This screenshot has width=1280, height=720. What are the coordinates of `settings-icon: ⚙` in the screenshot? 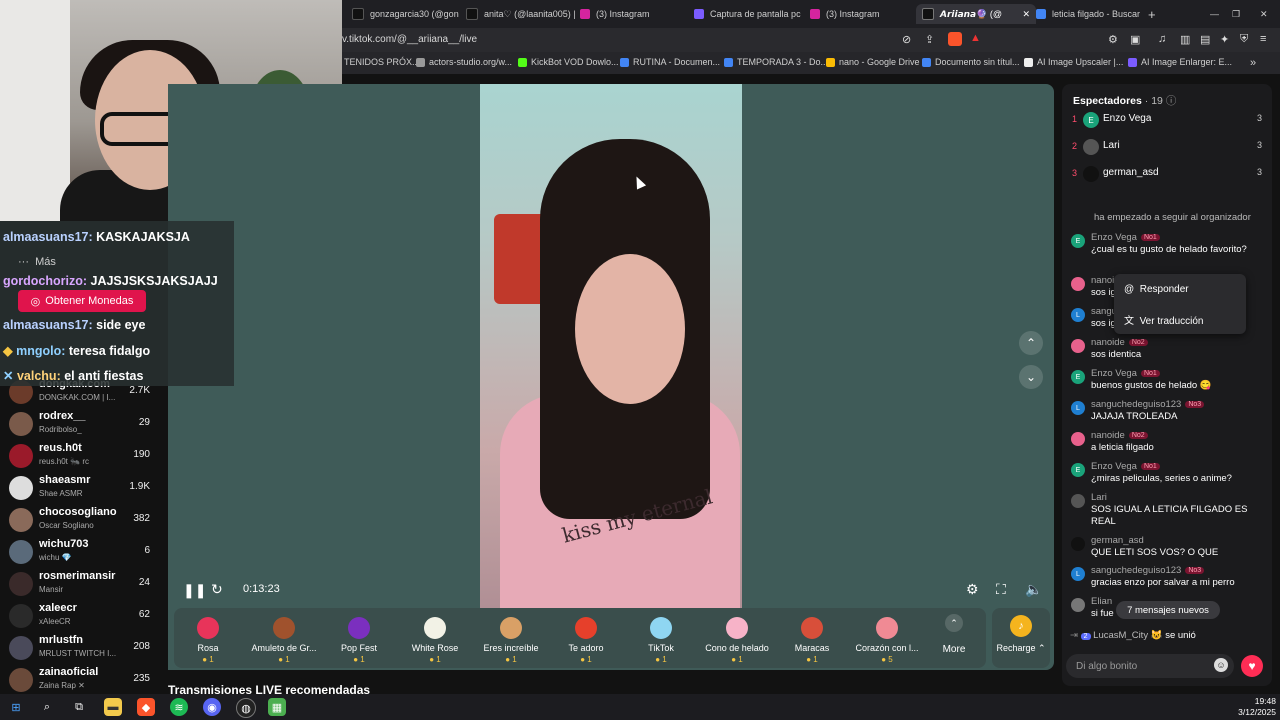 It's located at (972, 589).